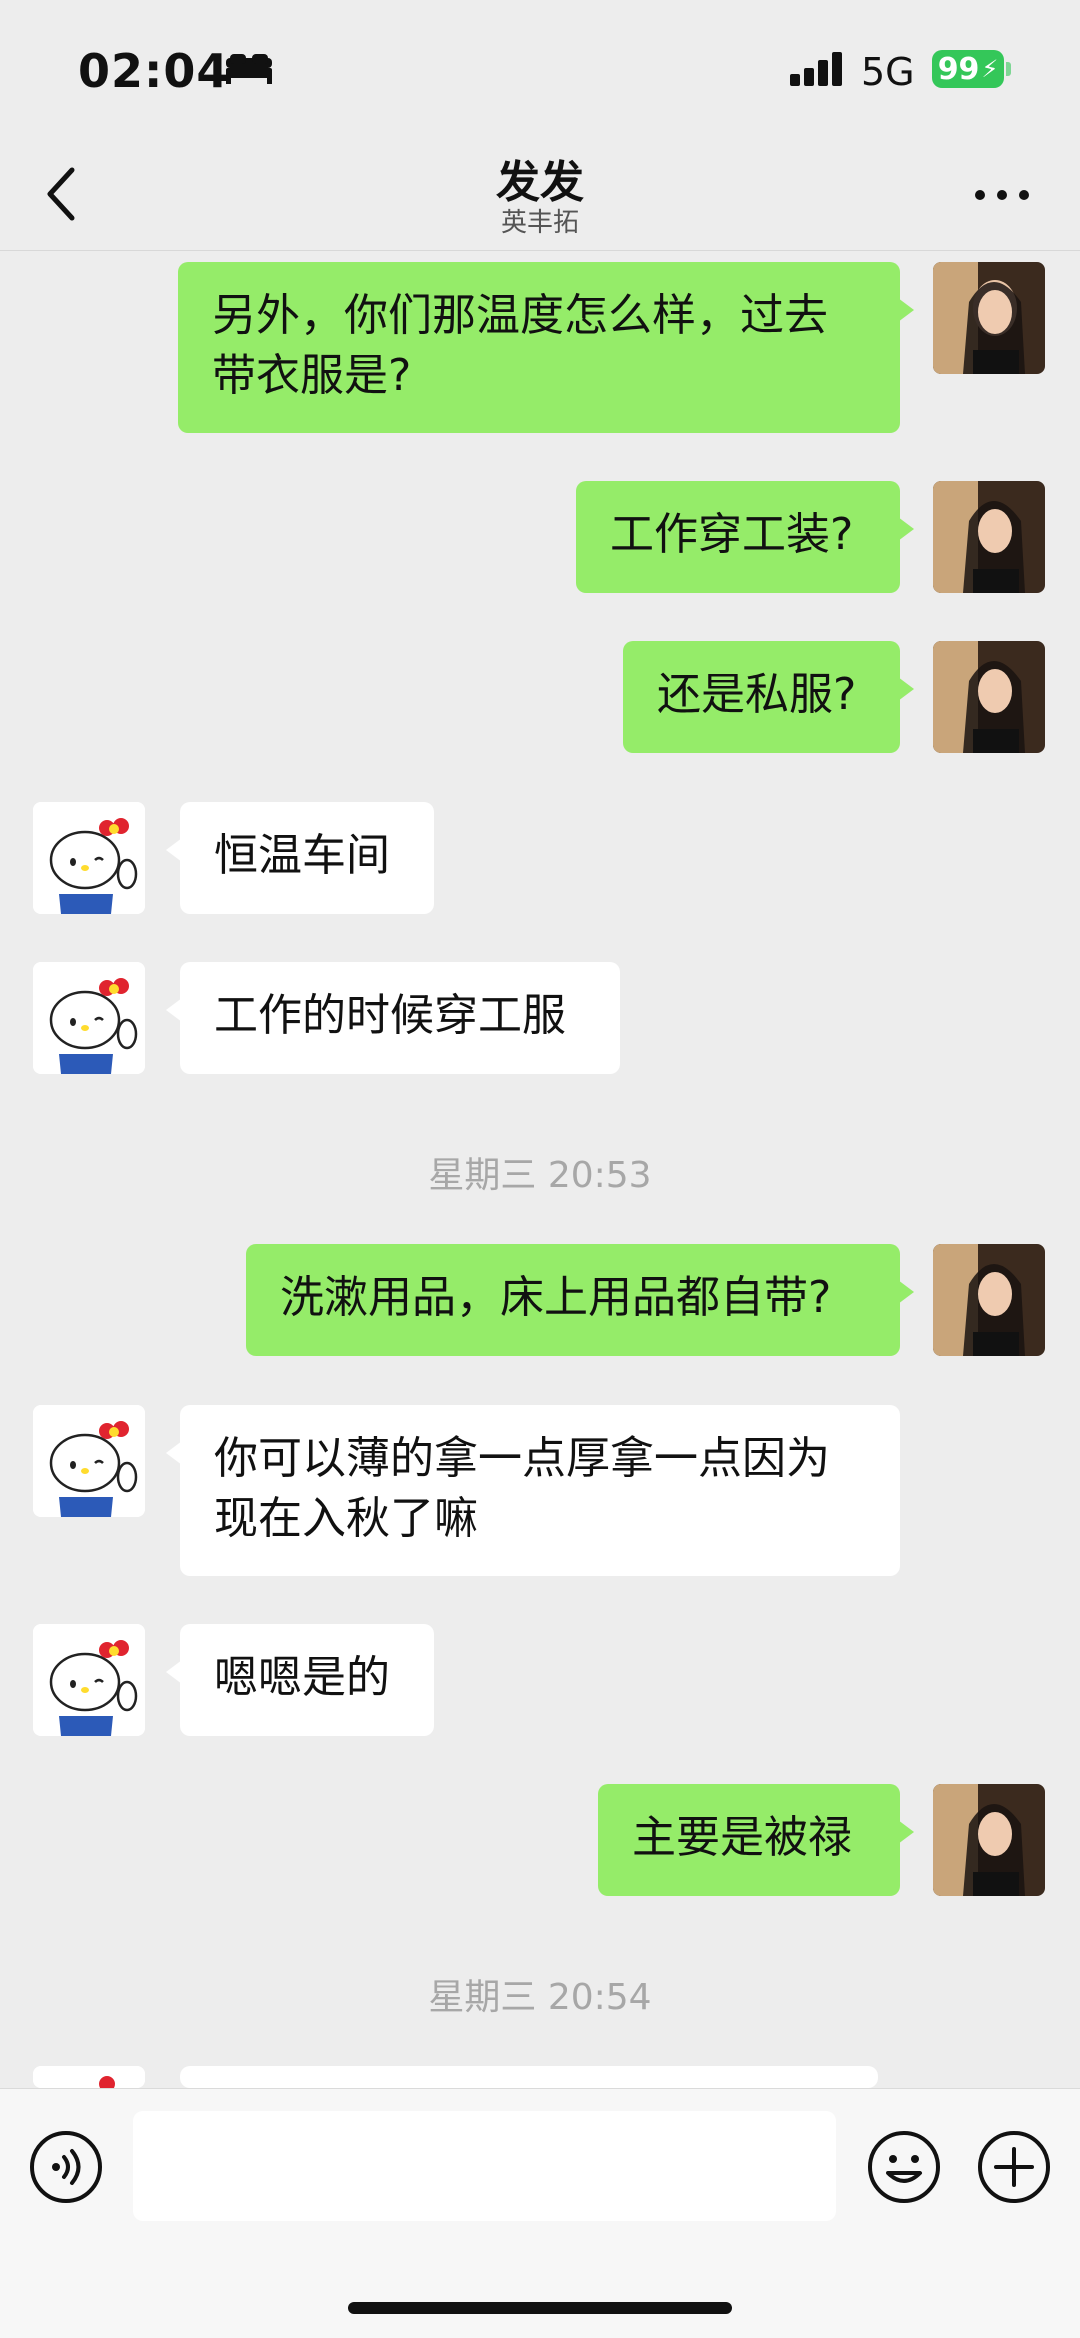 The height and width of the screenshot is (2338, 1080). What do you see at coordinates (888, 72) in the screenshot?
I see `network-type: 5G` at bounding box center [888, 72].